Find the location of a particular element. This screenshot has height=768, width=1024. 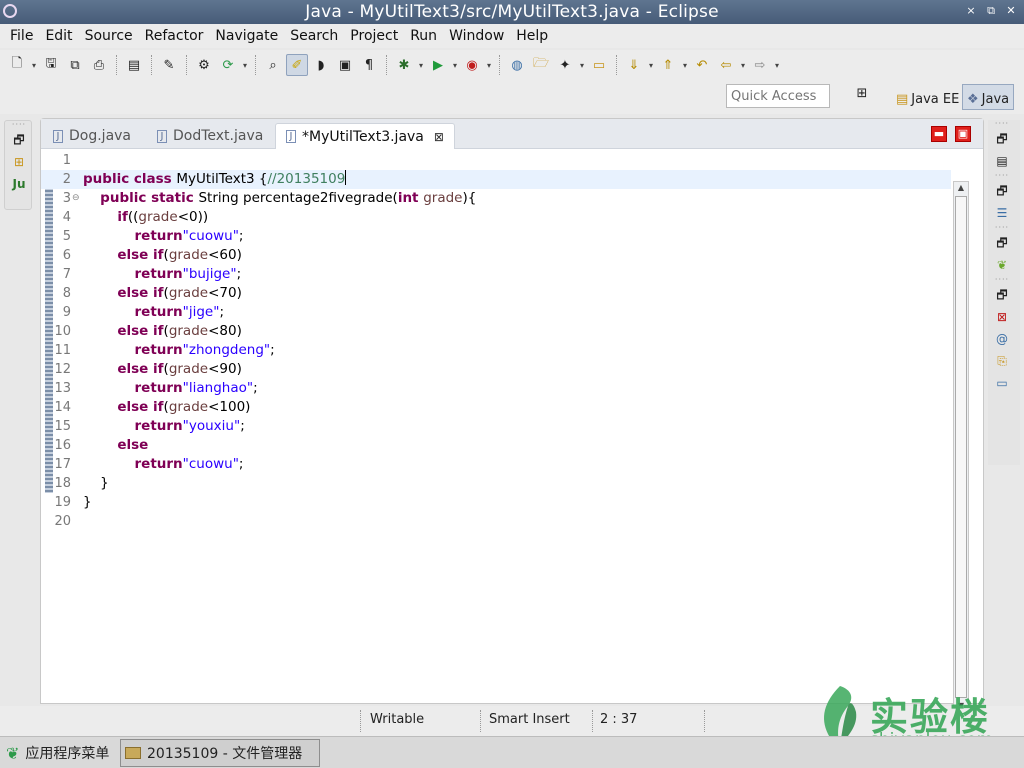

code-line: 9 return"jige"; is located at coordinates (496, 312).